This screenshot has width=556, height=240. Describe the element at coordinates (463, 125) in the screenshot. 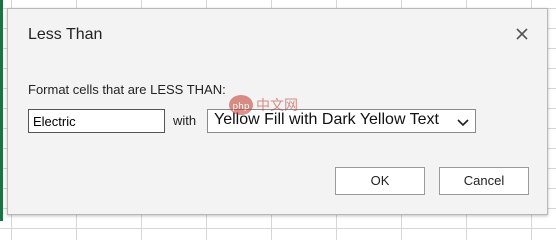

I see `chevron-down-icon` at that location.